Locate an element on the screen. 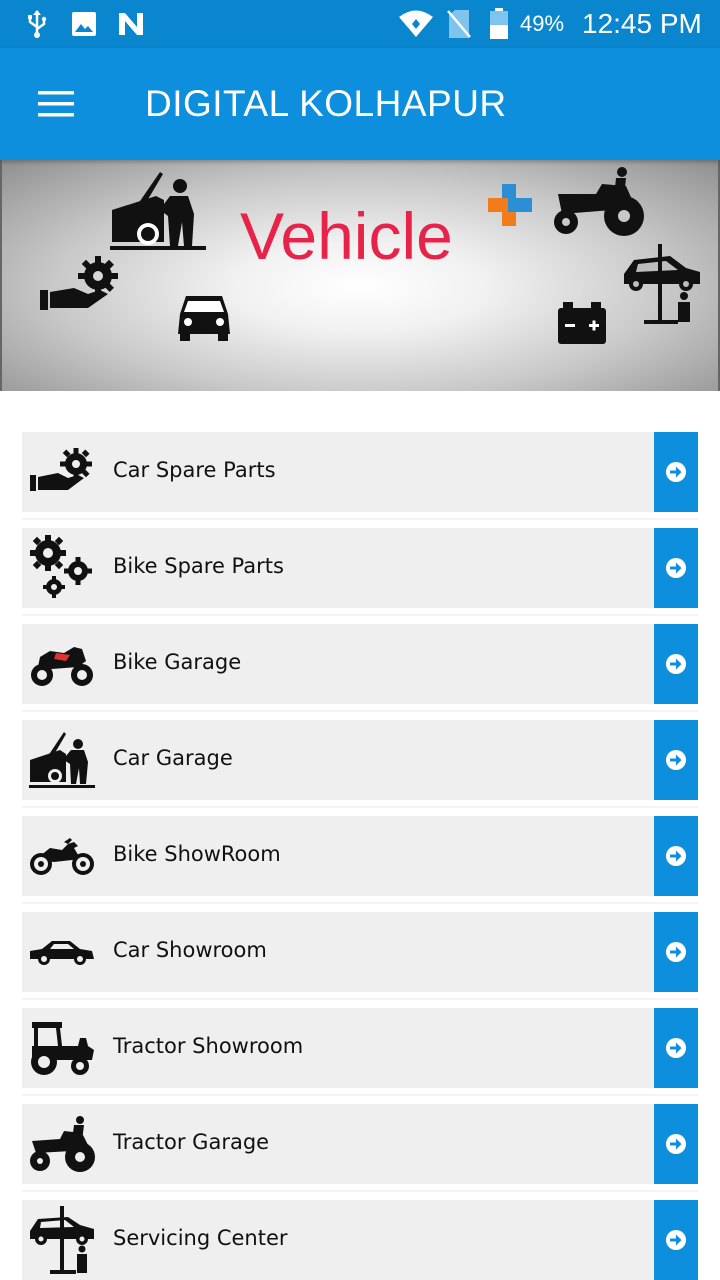 Image resolution: width=720 pixels, height=1280 pixels. usb-icon is located at coordinates (37, 24).